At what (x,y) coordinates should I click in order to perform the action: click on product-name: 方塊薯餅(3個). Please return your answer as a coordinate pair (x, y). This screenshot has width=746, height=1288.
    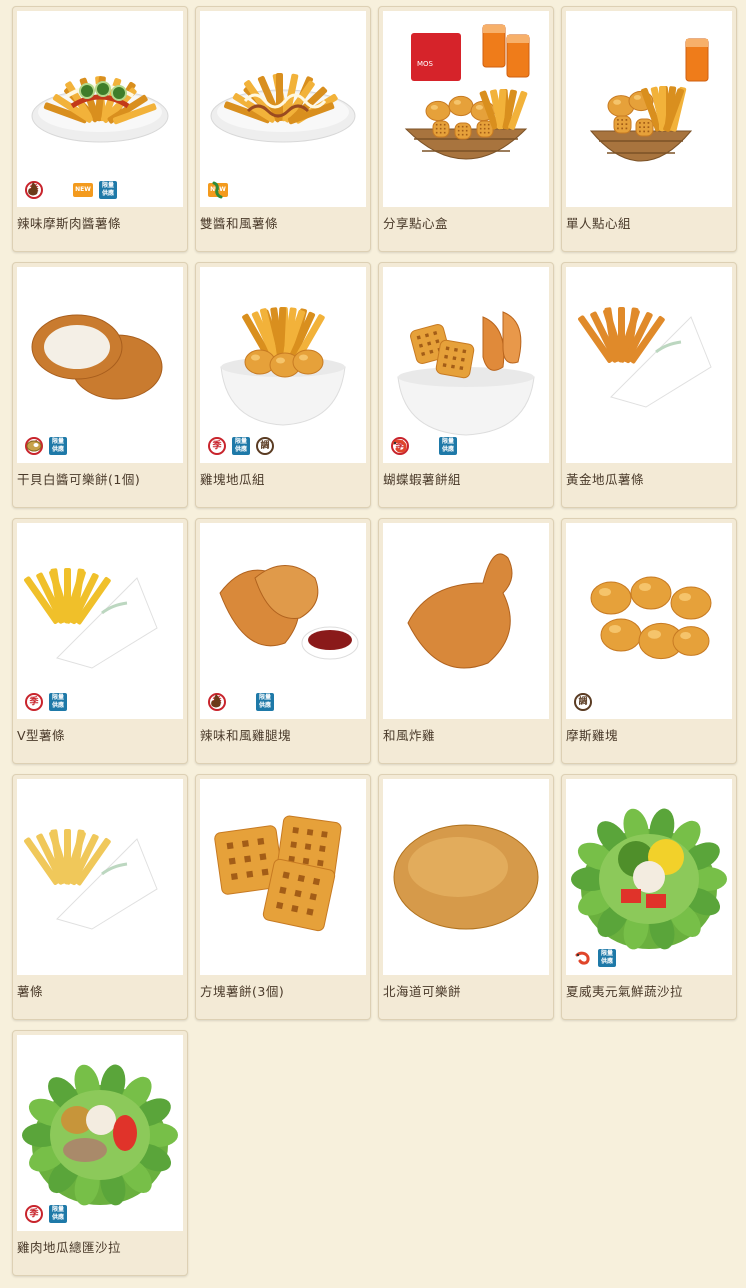
    Looking at the image, I should click on (242, 991).